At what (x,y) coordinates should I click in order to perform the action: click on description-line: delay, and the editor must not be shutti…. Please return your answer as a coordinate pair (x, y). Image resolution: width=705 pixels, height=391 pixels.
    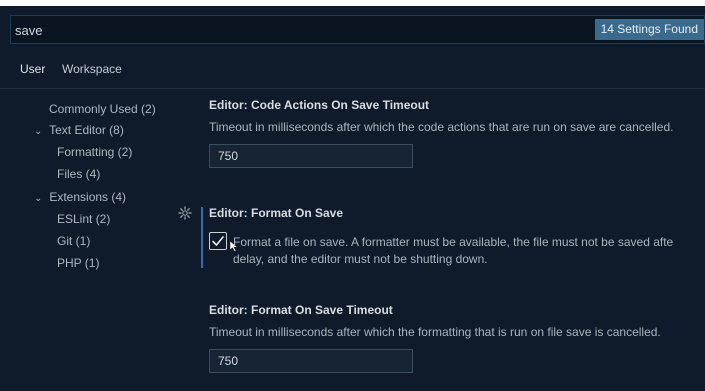
    Looking at the image, I should click on (360, 259).